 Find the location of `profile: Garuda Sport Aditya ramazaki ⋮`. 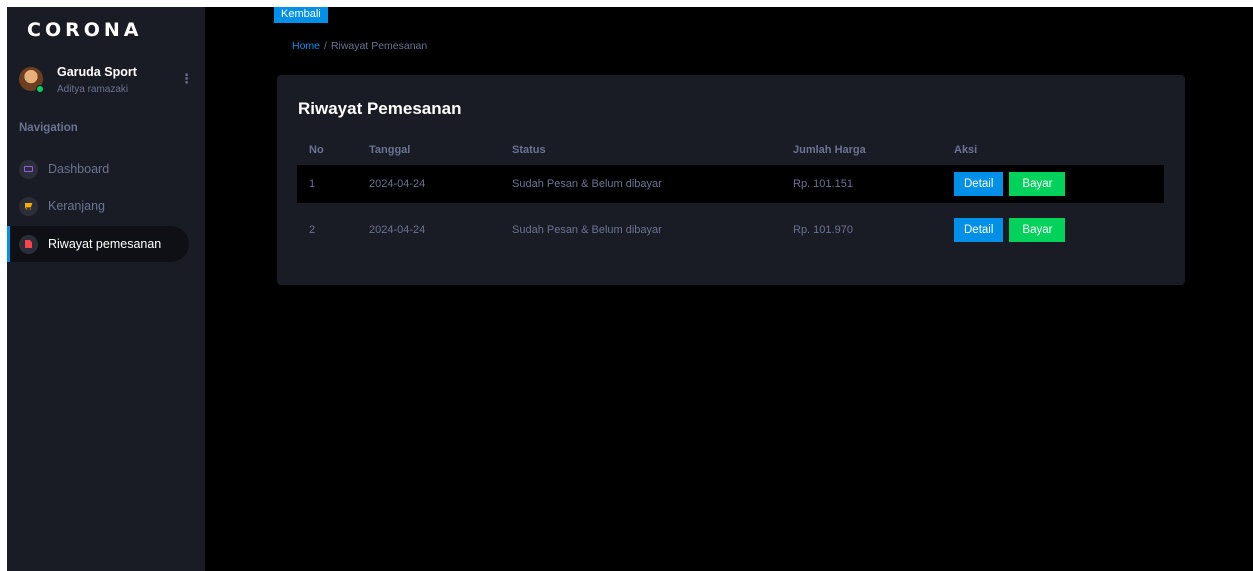

profile: Garuda Sport Aditya ramazaki ⋮ is located at coordinates (107, 85).